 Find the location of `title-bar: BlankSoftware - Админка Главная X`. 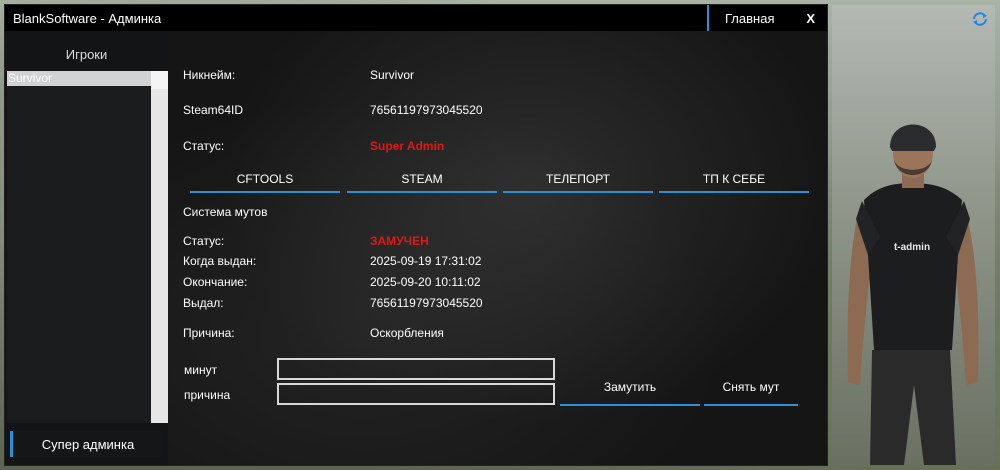

title-bar: BlankSoftware - Админка Главная X is located at coordinates (416, 18).